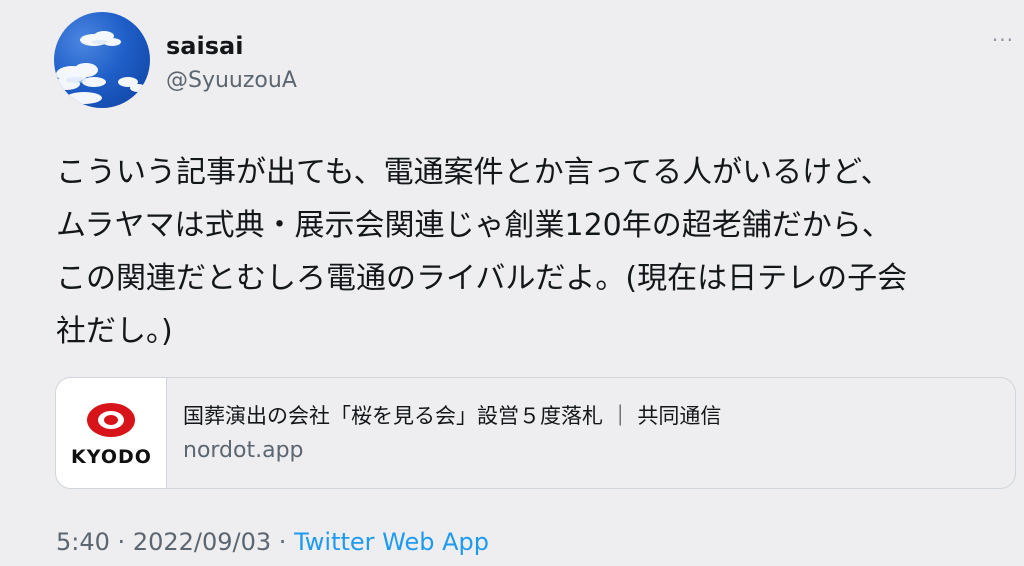 Image resolution: width=1024 pixels, height=566 pixels. What do you see at coordinates (202, 542) in the screenshot?
I see `tweet-date: 2022/09/03` at bounding box center [202, 542].